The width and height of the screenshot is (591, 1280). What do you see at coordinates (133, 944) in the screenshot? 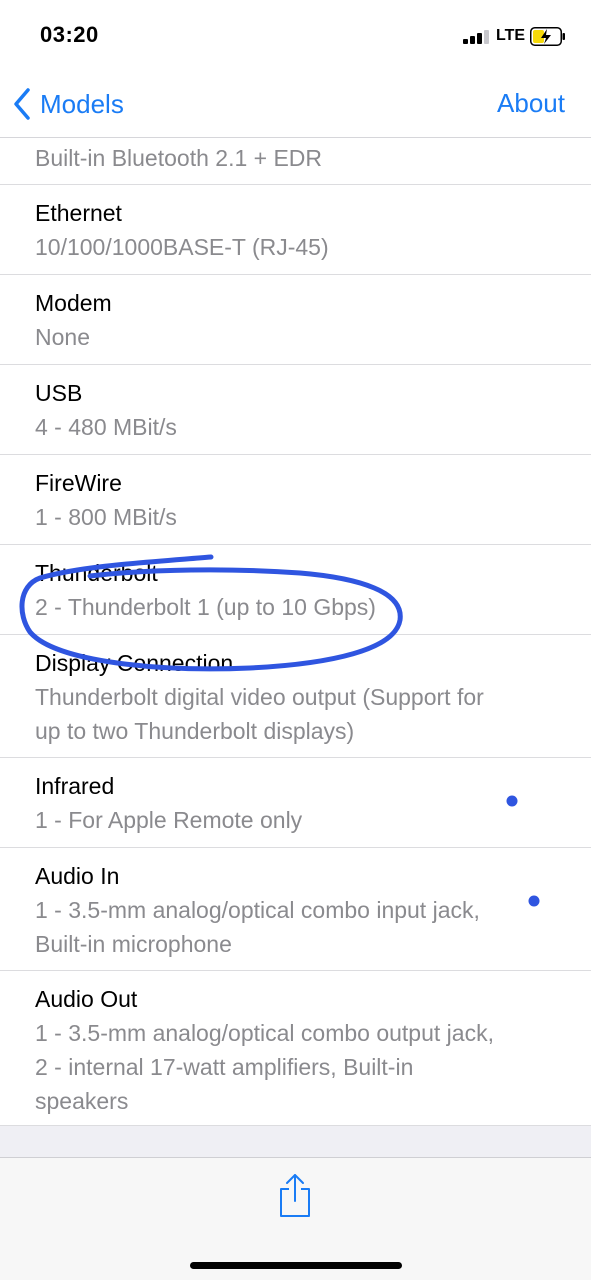
I see `spec-value-line: Built-in microphone` at bounding box center [133, 944].